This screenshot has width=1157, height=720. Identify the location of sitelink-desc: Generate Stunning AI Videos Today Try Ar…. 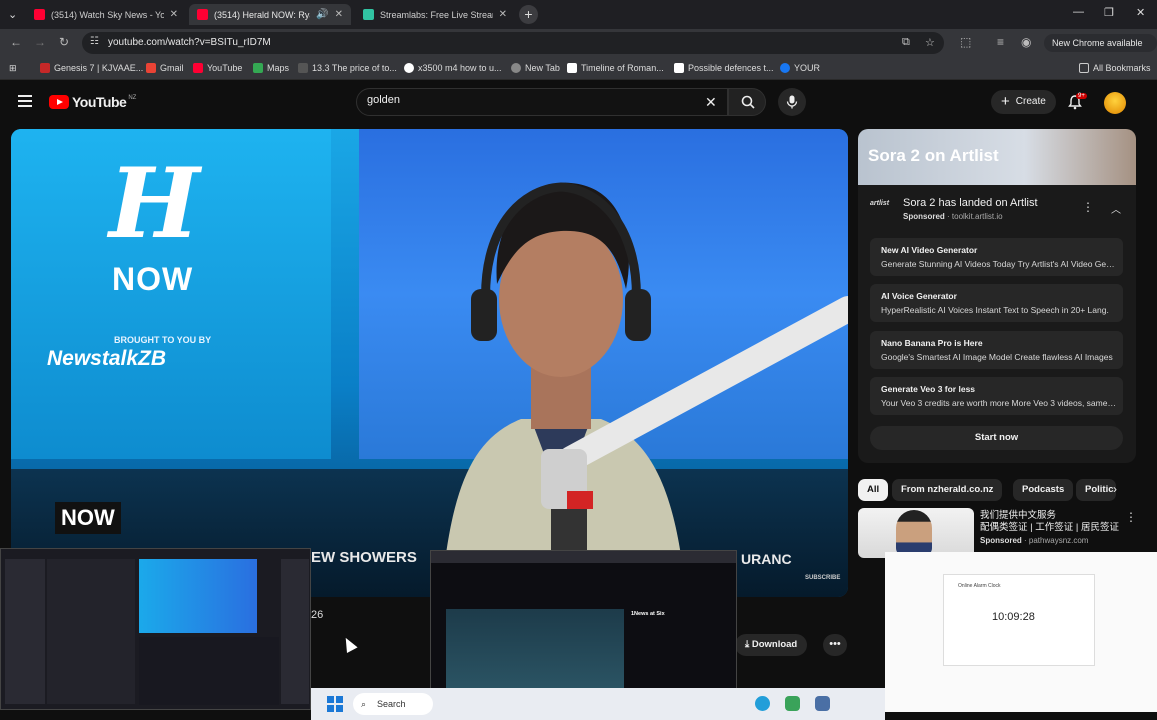
(998, 264).